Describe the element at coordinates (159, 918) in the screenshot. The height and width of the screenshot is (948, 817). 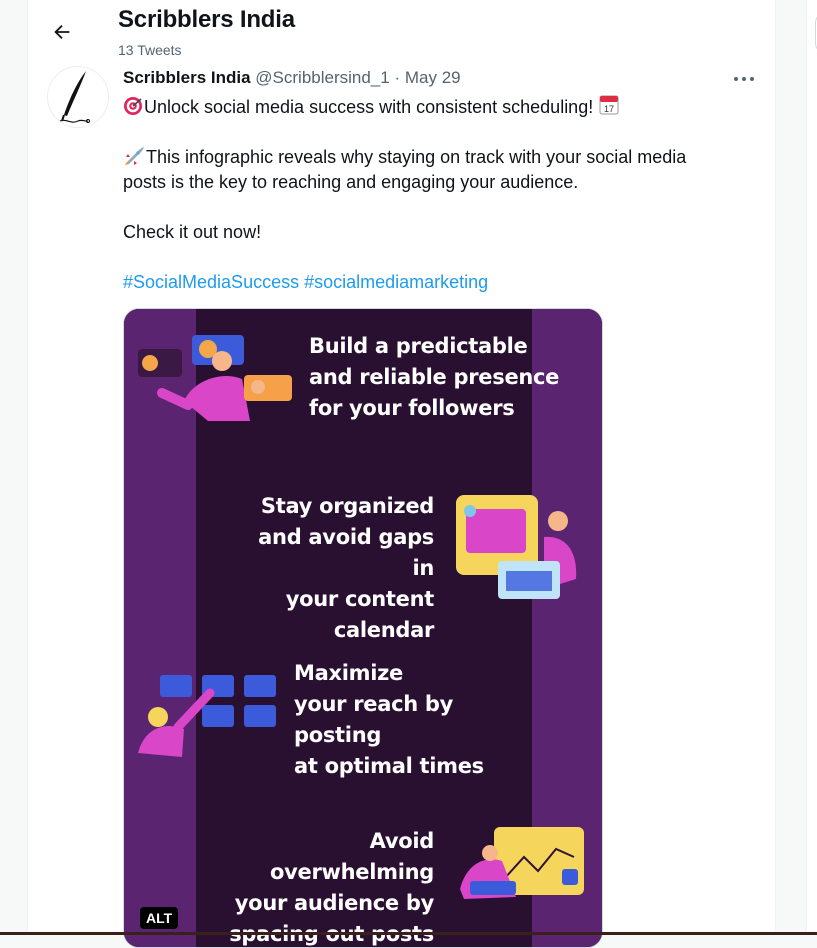
I see `alt-text-badge: ALT` at that location.